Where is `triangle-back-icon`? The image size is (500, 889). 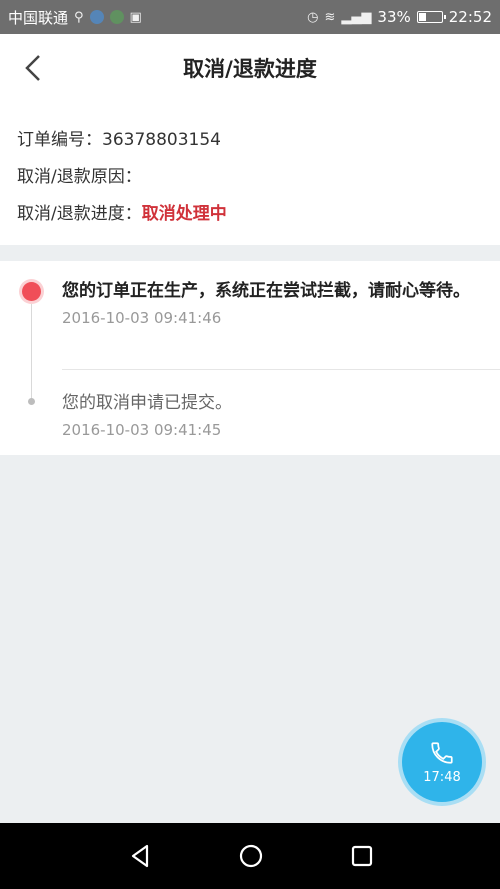 triangle-back-icon is located at coordinates (140, 856).